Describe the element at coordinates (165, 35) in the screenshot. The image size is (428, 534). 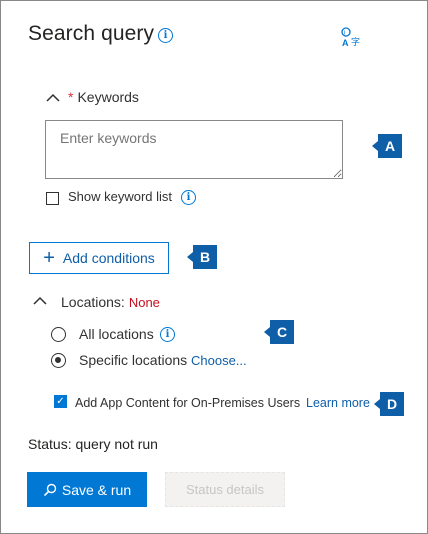
I see `title-info-icon: i` at that location.